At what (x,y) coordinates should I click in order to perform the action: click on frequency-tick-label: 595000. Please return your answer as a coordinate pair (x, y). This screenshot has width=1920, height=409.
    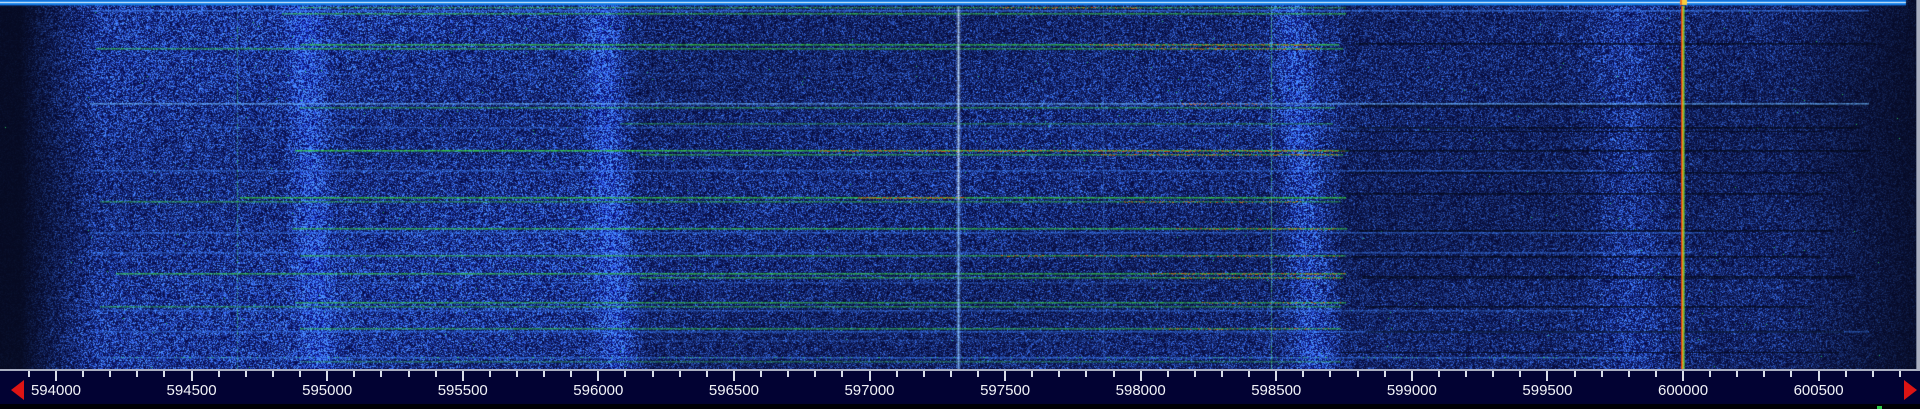
    Looking at the image, I should click on (327, 390).